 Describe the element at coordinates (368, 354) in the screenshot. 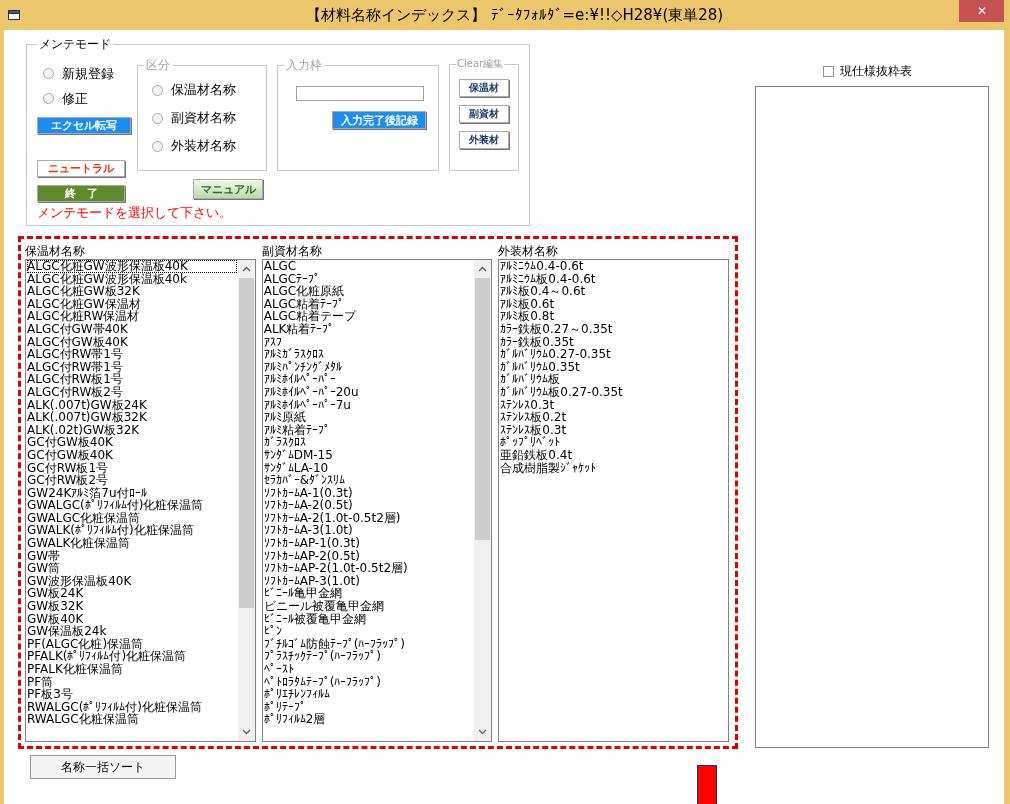

I see `list-item: ｱﾙﾐｶﾞﾗｽｸﾛｽ` at that location.